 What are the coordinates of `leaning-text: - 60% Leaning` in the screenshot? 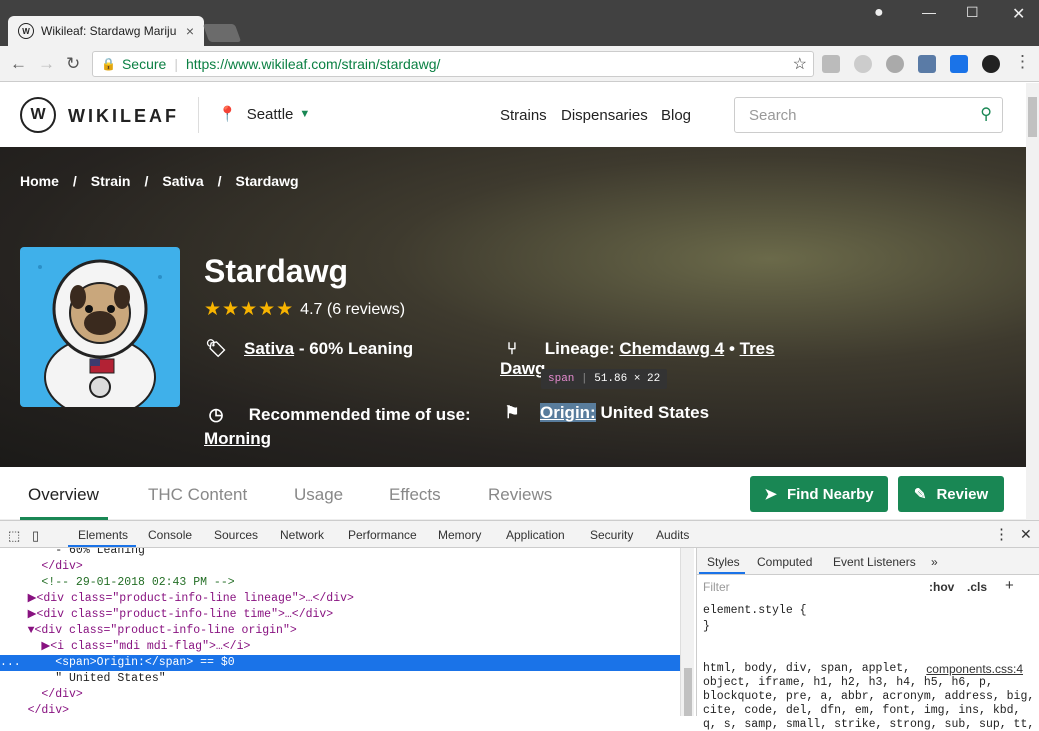 It's located at (354, 348).